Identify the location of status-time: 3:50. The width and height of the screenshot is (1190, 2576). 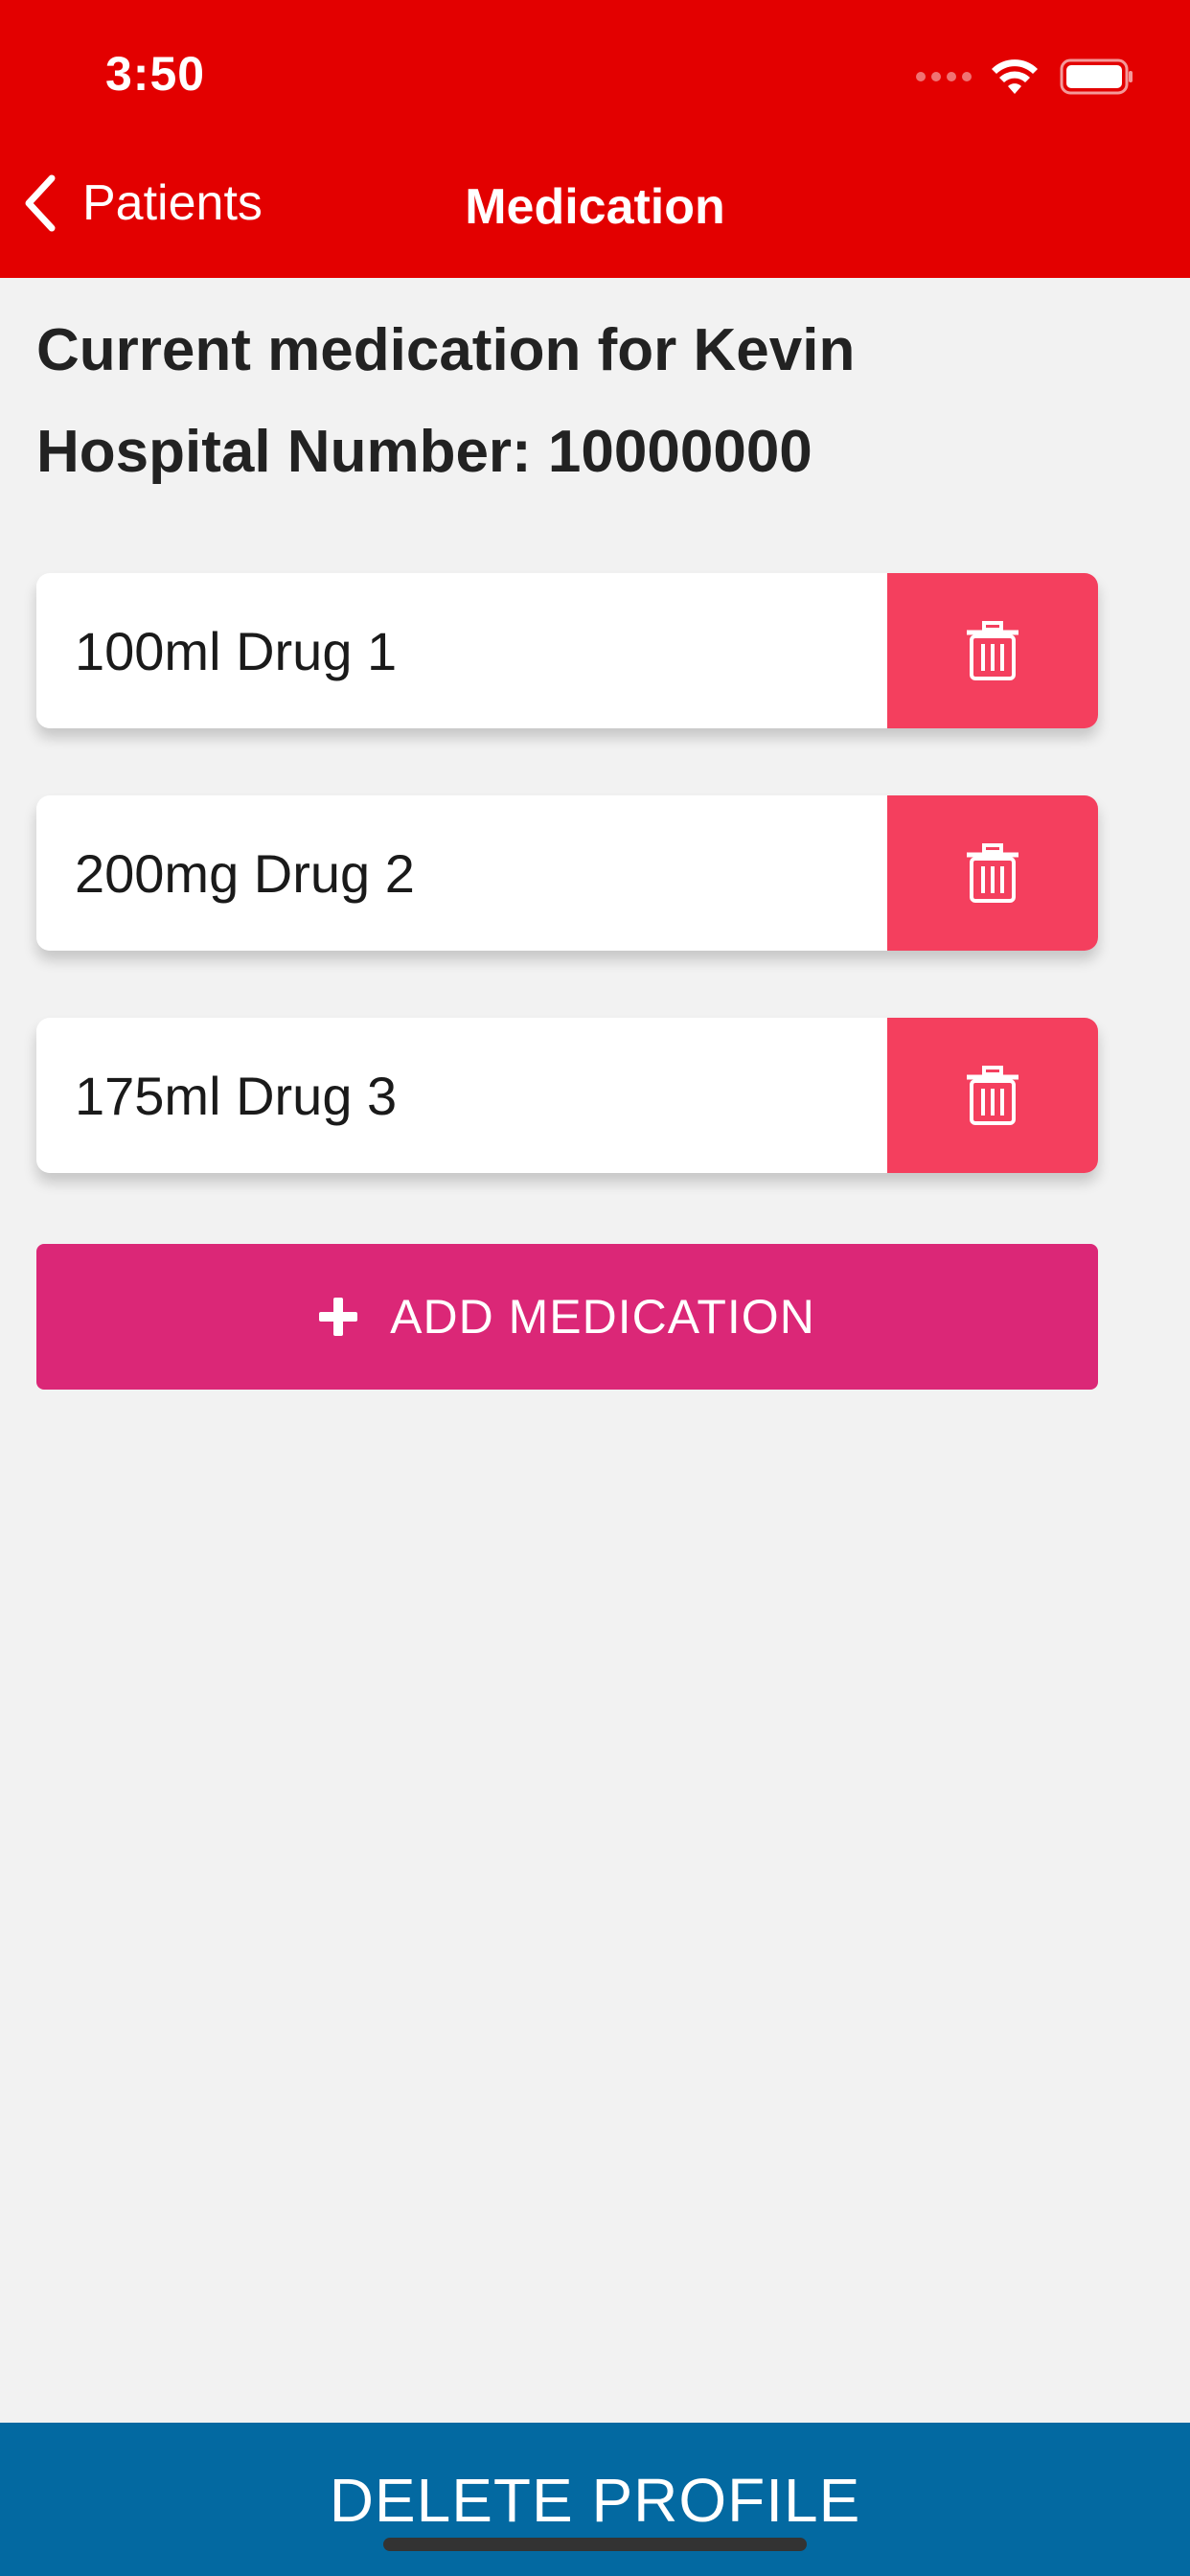
(155, 74).